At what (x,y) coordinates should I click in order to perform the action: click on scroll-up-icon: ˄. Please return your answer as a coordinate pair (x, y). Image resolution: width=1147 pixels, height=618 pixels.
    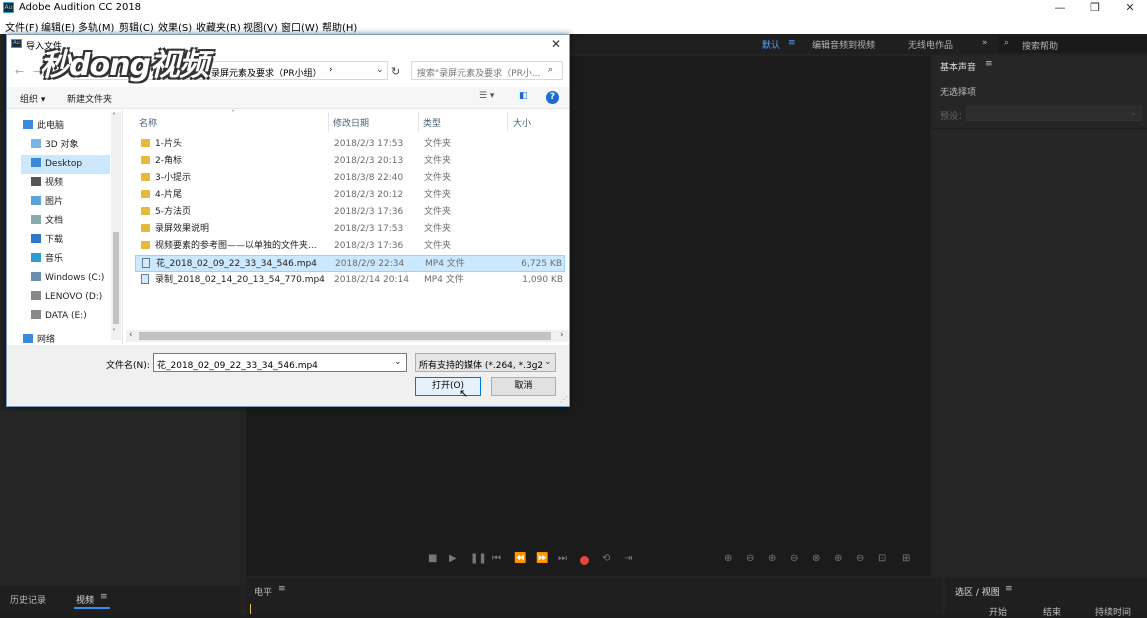
    Looking at the image, I should click on (114, 116).